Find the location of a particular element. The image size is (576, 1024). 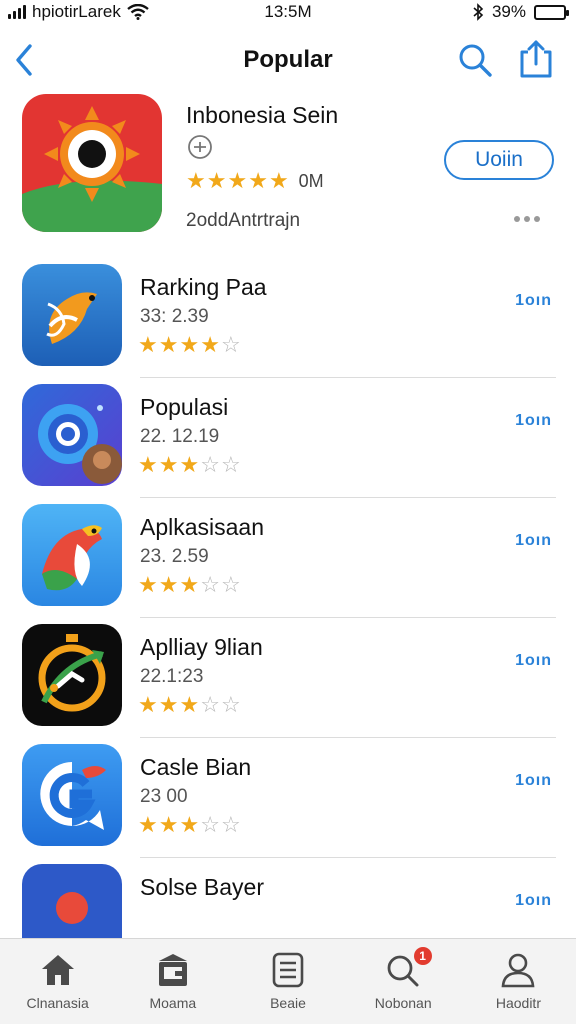

search-icon is located at coordinates (475, 60).